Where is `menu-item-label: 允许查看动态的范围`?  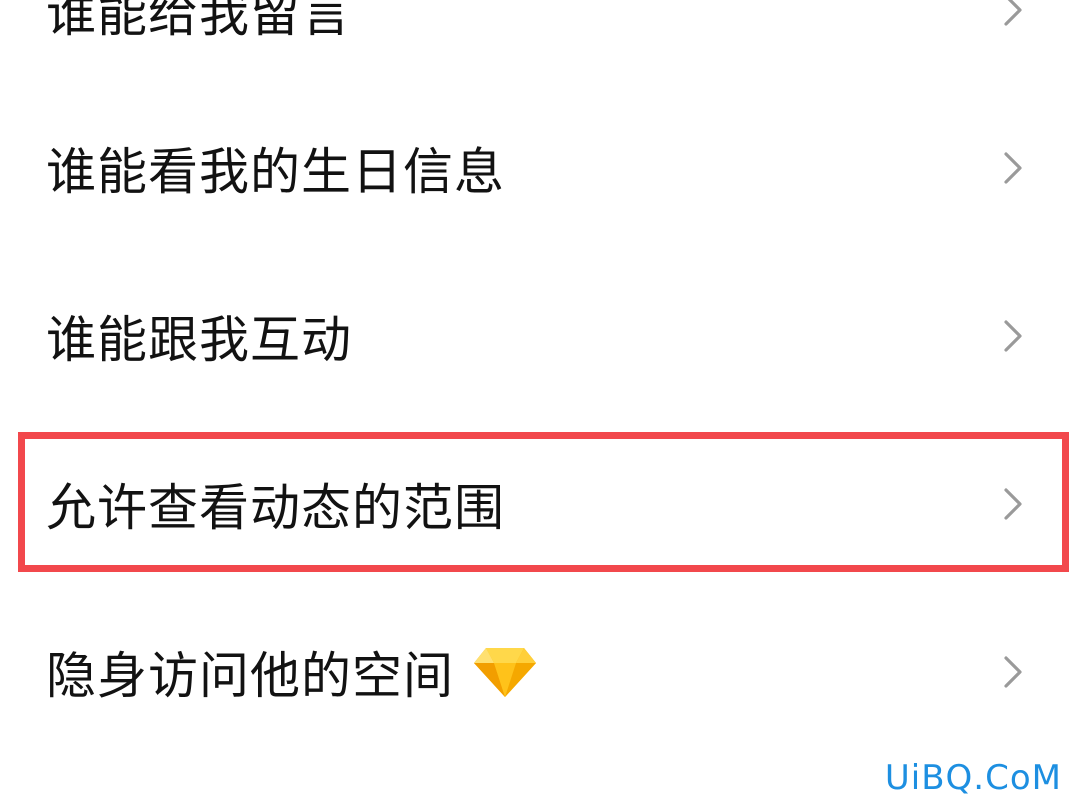 menu-item-label: 允许查看动态的范围 is located at coordinates (275, 508).